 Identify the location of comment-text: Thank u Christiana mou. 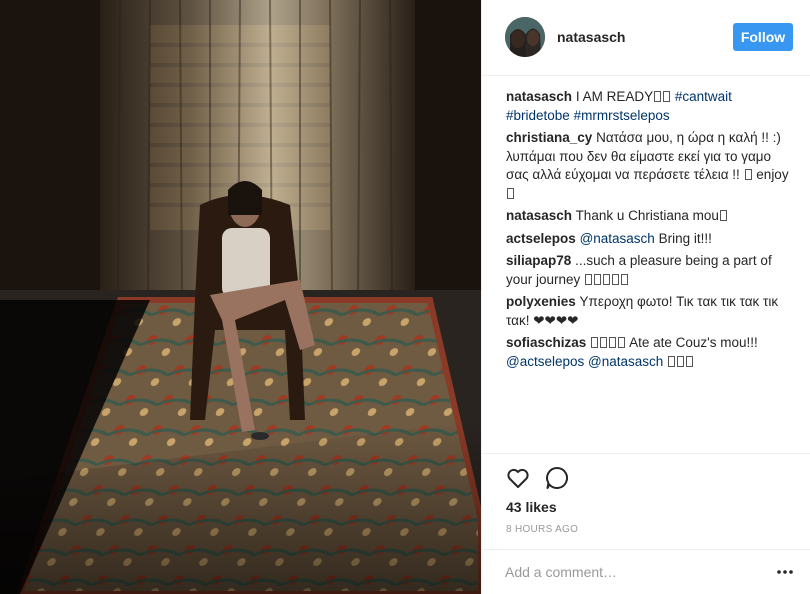
(647, 215).